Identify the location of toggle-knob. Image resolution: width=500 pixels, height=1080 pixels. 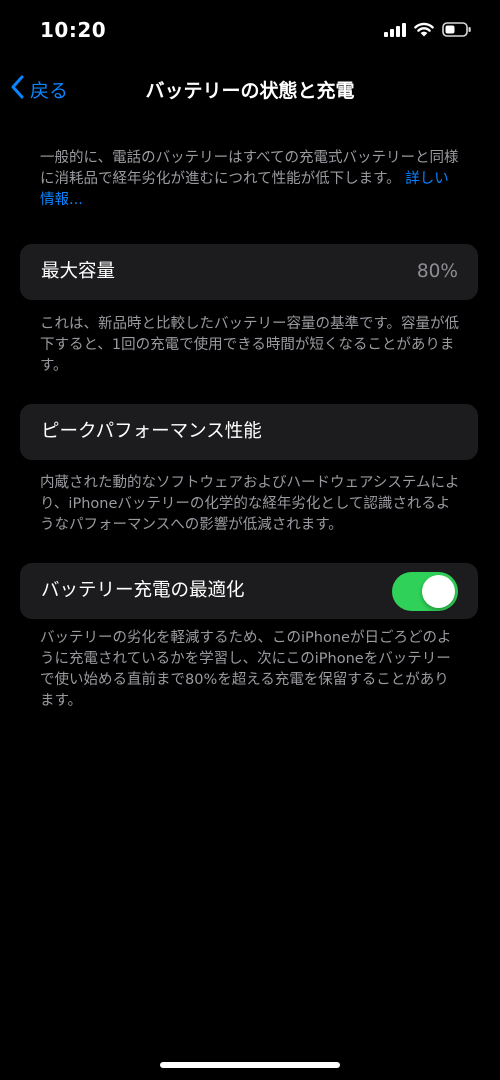
(438, 591).